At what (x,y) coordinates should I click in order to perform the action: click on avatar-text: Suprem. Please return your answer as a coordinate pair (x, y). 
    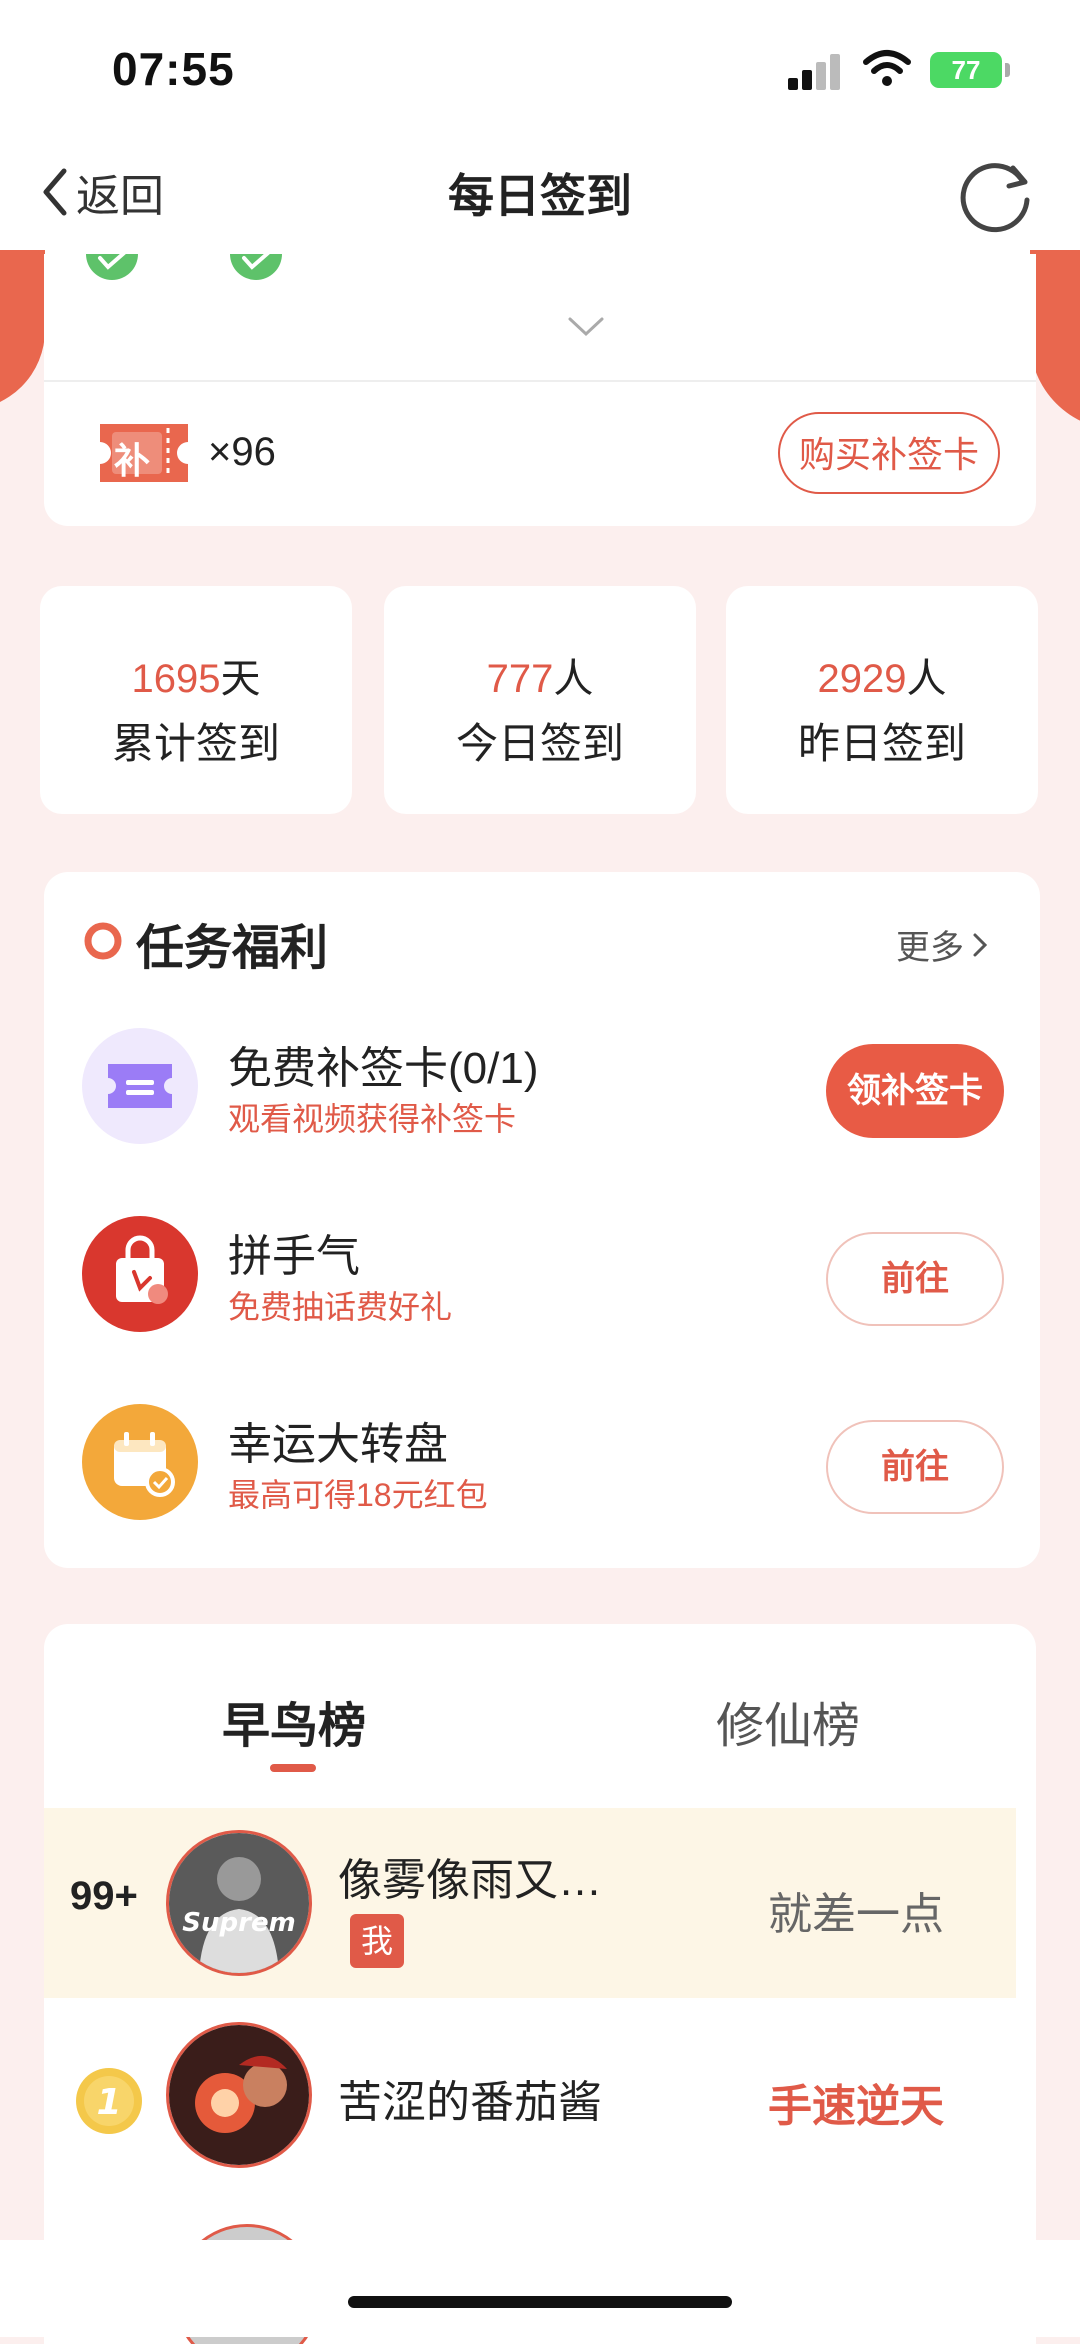
    Looking at the image, I should click on (238, 1923).